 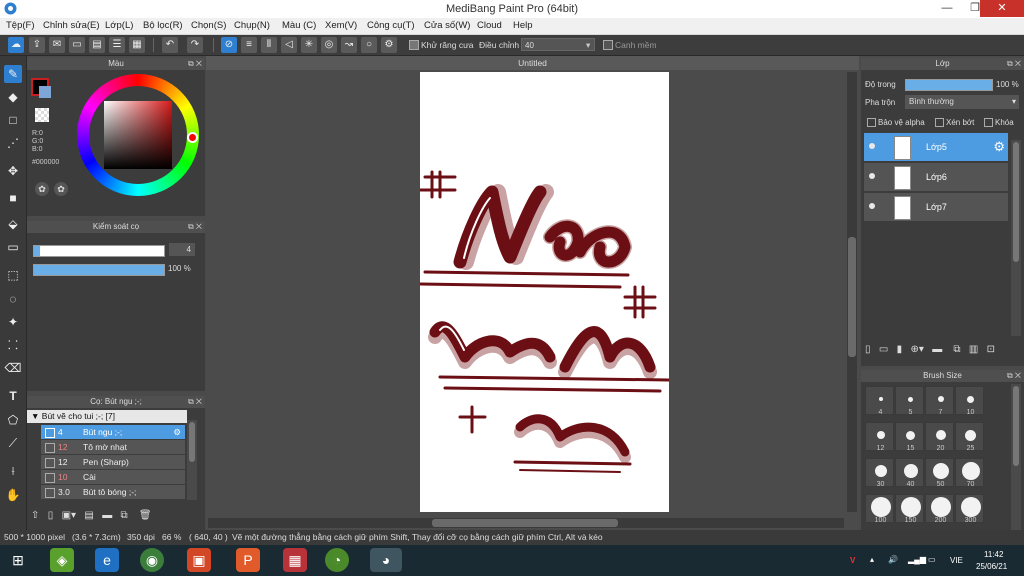 What do you see at coordinates (192, 460) in the screenshot?
I see `brush-list-scrollbar` at bounding box center [192, 460].